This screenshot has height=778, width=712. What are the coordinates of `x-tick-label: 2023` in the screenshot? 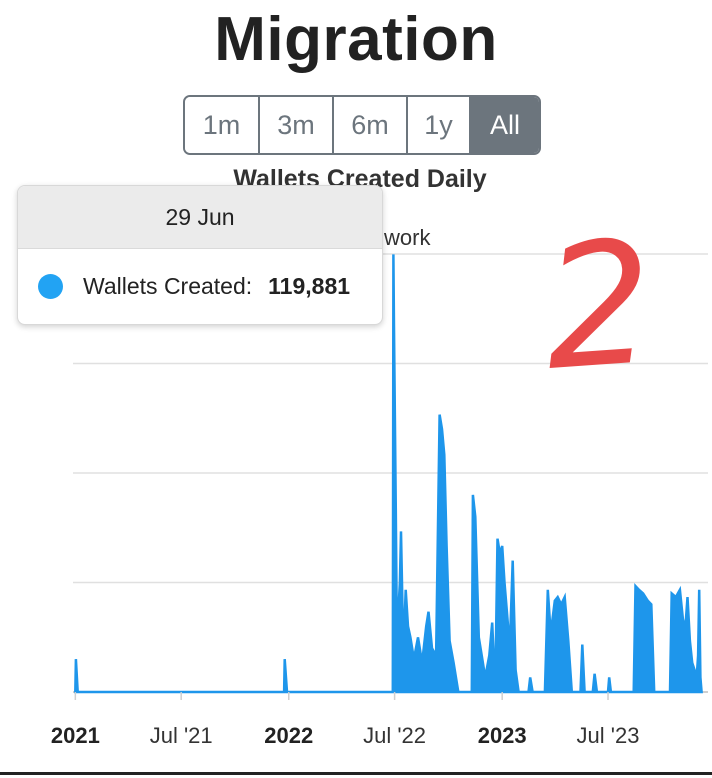 It's located at (502, 735).